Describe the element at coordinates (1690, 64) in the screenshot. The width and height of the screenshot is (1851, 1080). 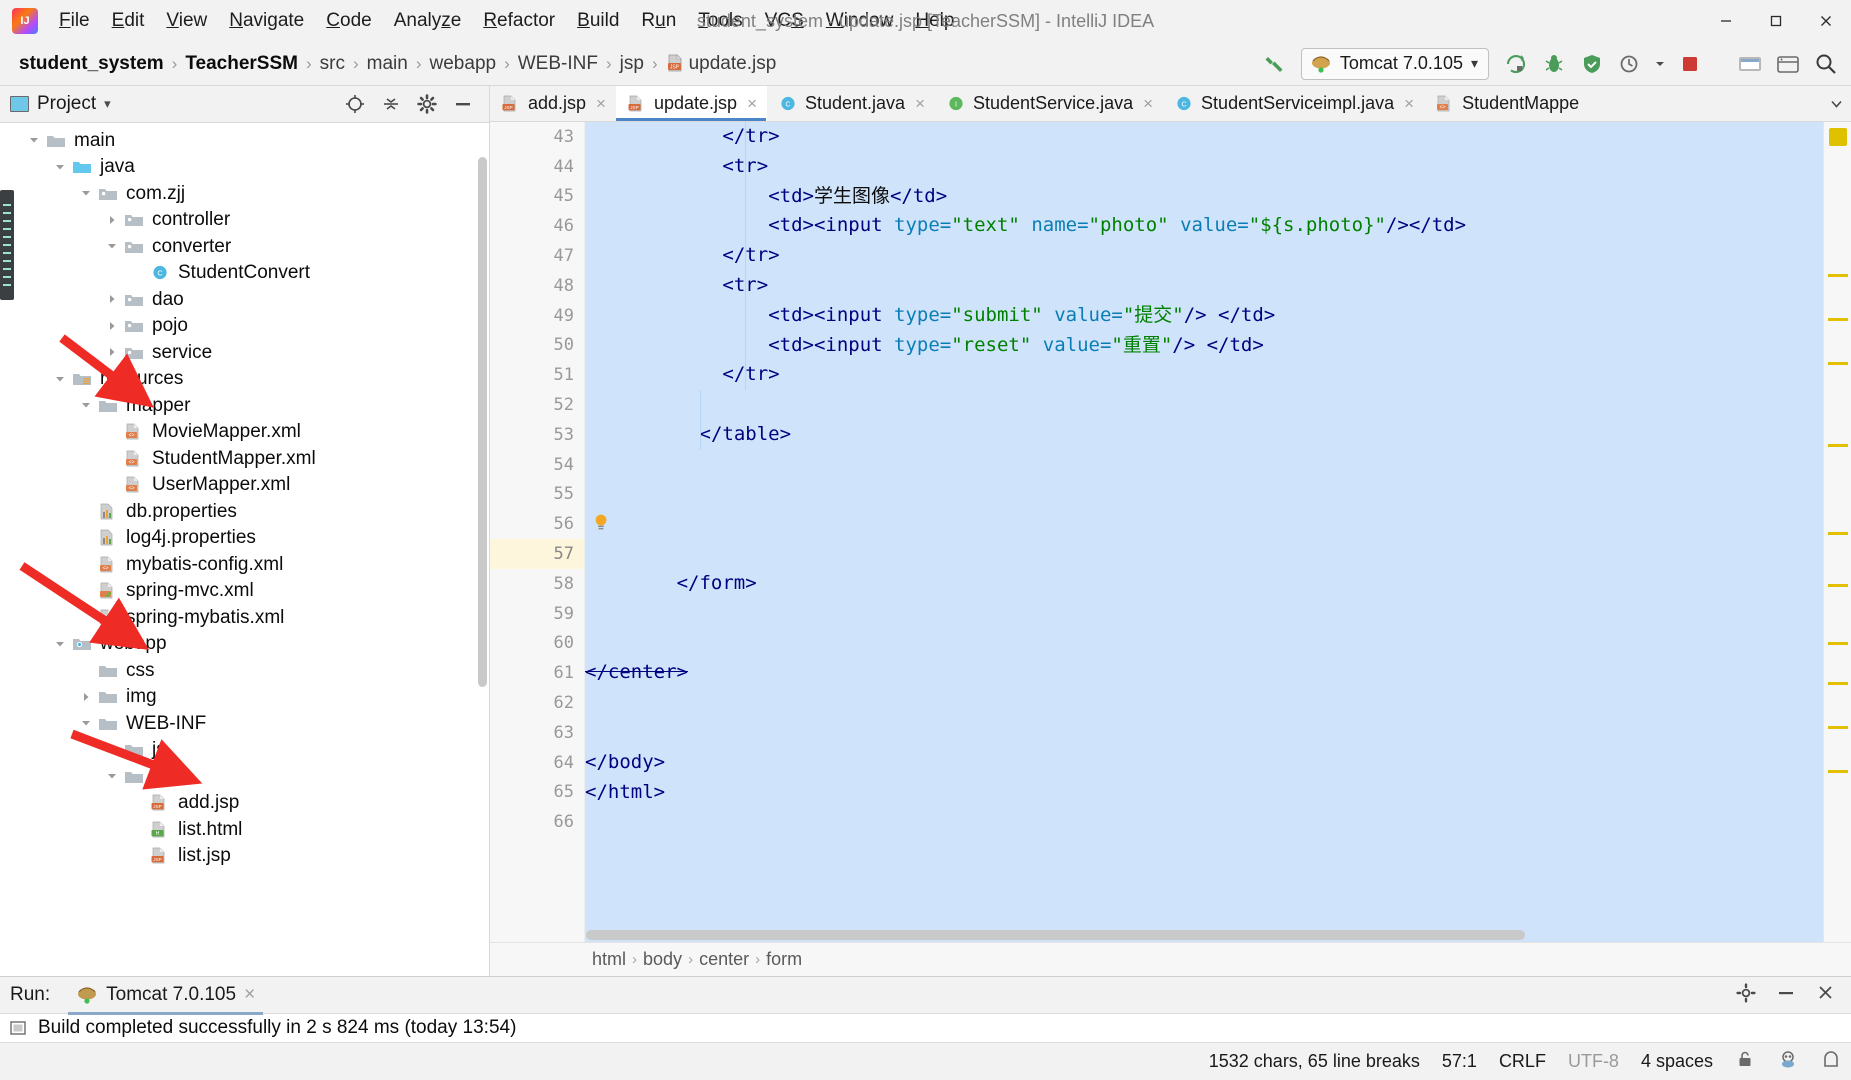
I see `stop-button` at that location.